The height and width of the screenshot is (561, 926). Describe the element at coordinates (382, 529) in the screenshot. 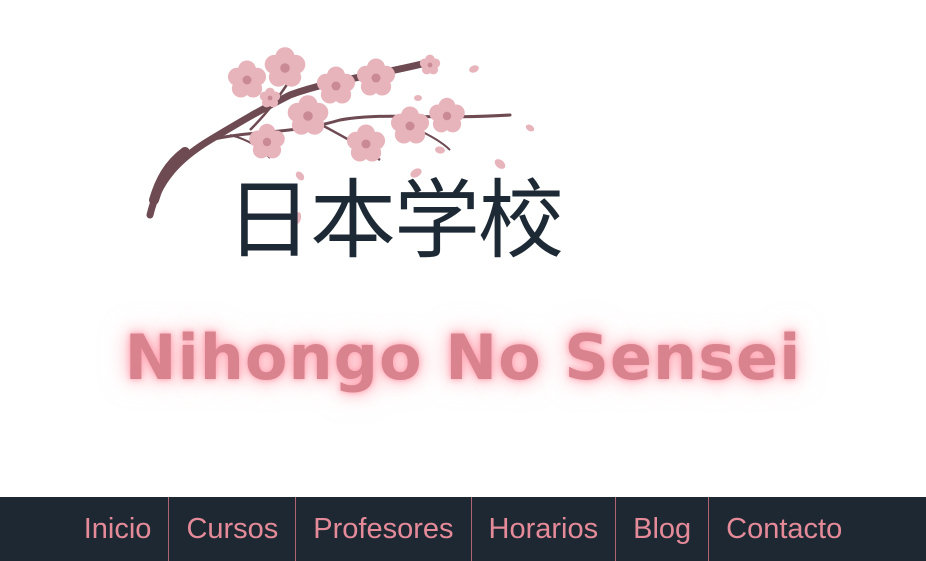

I see `nav-item-profesores: Profesores` at that location.